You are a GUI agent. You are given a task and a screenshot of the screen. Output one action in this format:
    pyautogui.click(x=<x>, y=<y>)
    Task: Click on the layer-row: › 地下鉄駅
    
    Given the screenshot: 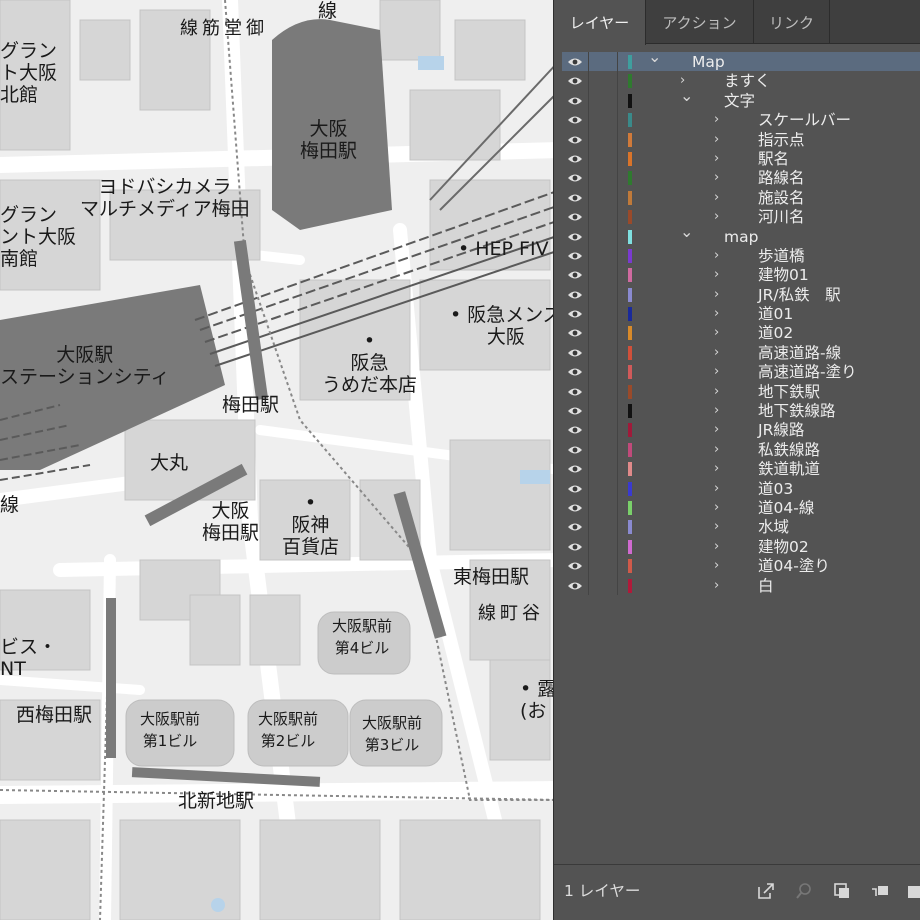 What is the action you would take?
    pyautogui.click(x=741, y=391)
    